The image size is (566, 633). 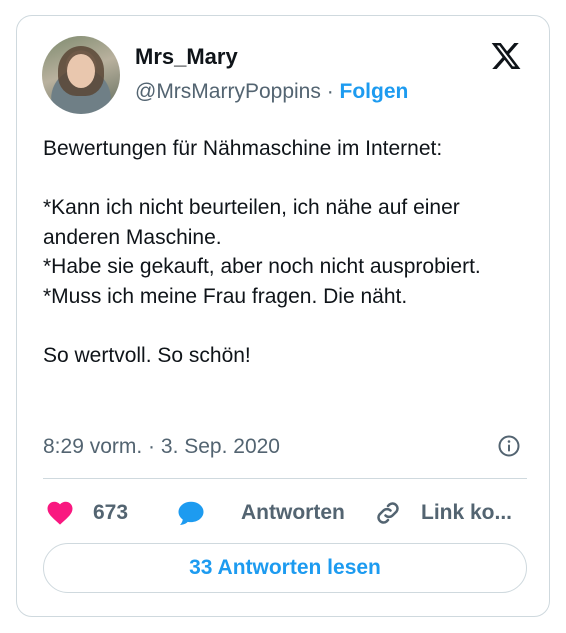 I want to click on avatar, so click(x=81, y=75).